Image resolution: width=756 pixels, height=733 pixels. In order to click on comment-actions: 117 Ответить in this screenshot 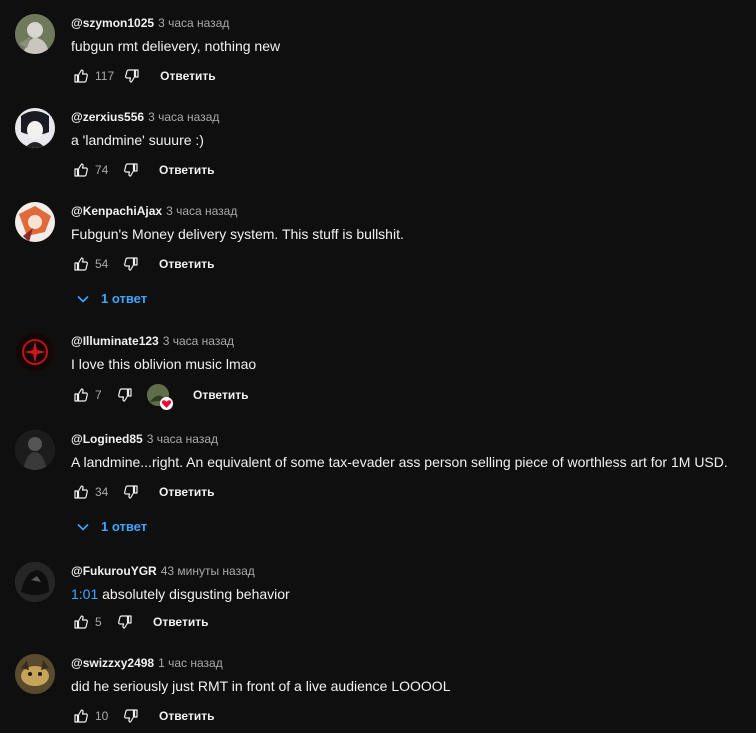, I will do `click(143, 76)`.